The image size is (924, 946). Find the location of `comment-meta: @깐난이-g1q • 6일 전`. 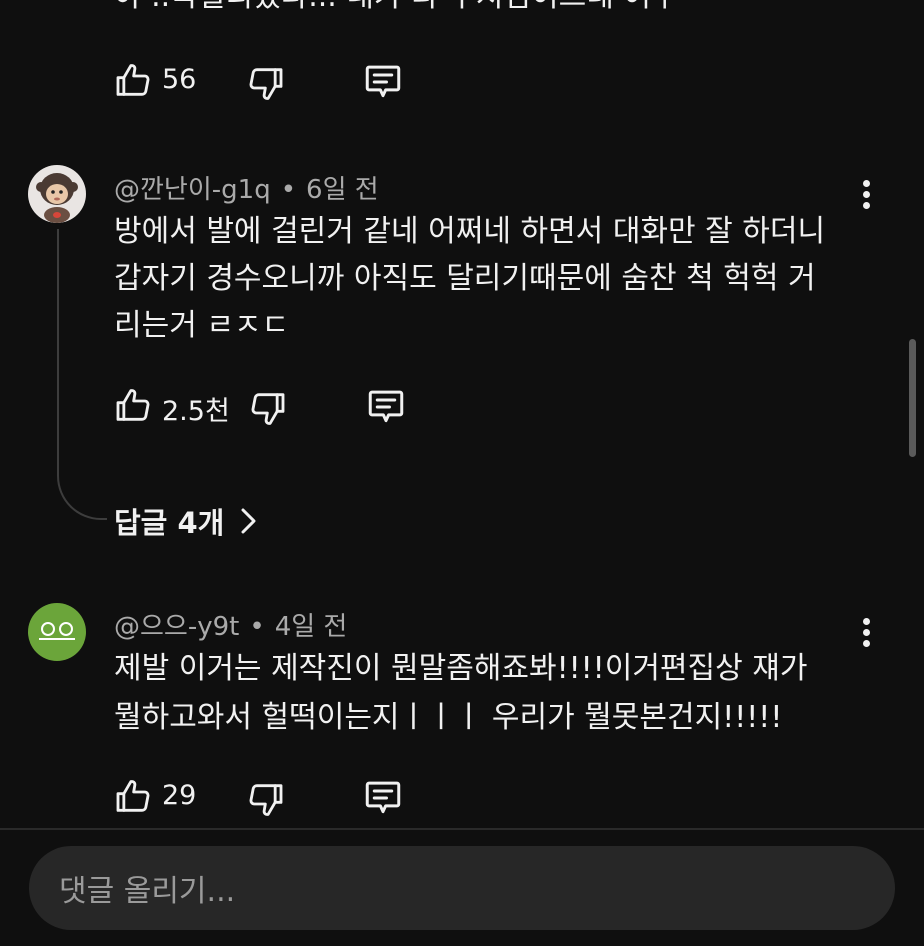

comment-meta: @깐난이-g1q • 6일 전 is located at coordinates (246, 190).